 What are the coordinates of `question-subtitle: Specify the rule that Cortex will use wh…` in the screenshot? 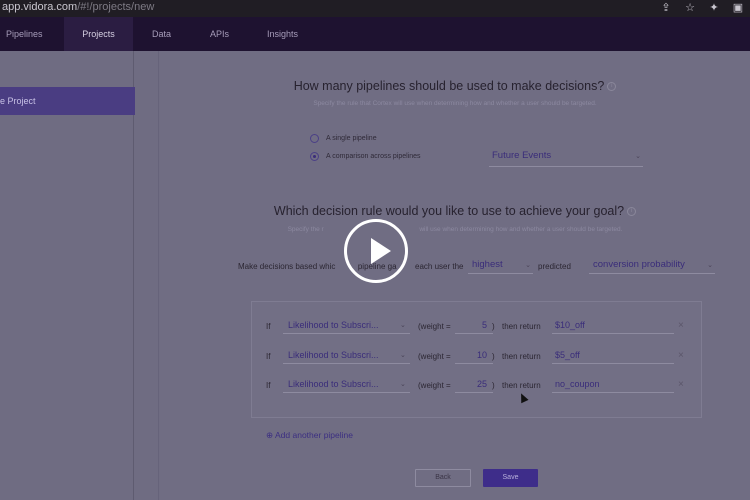 It's located at (455, 103).